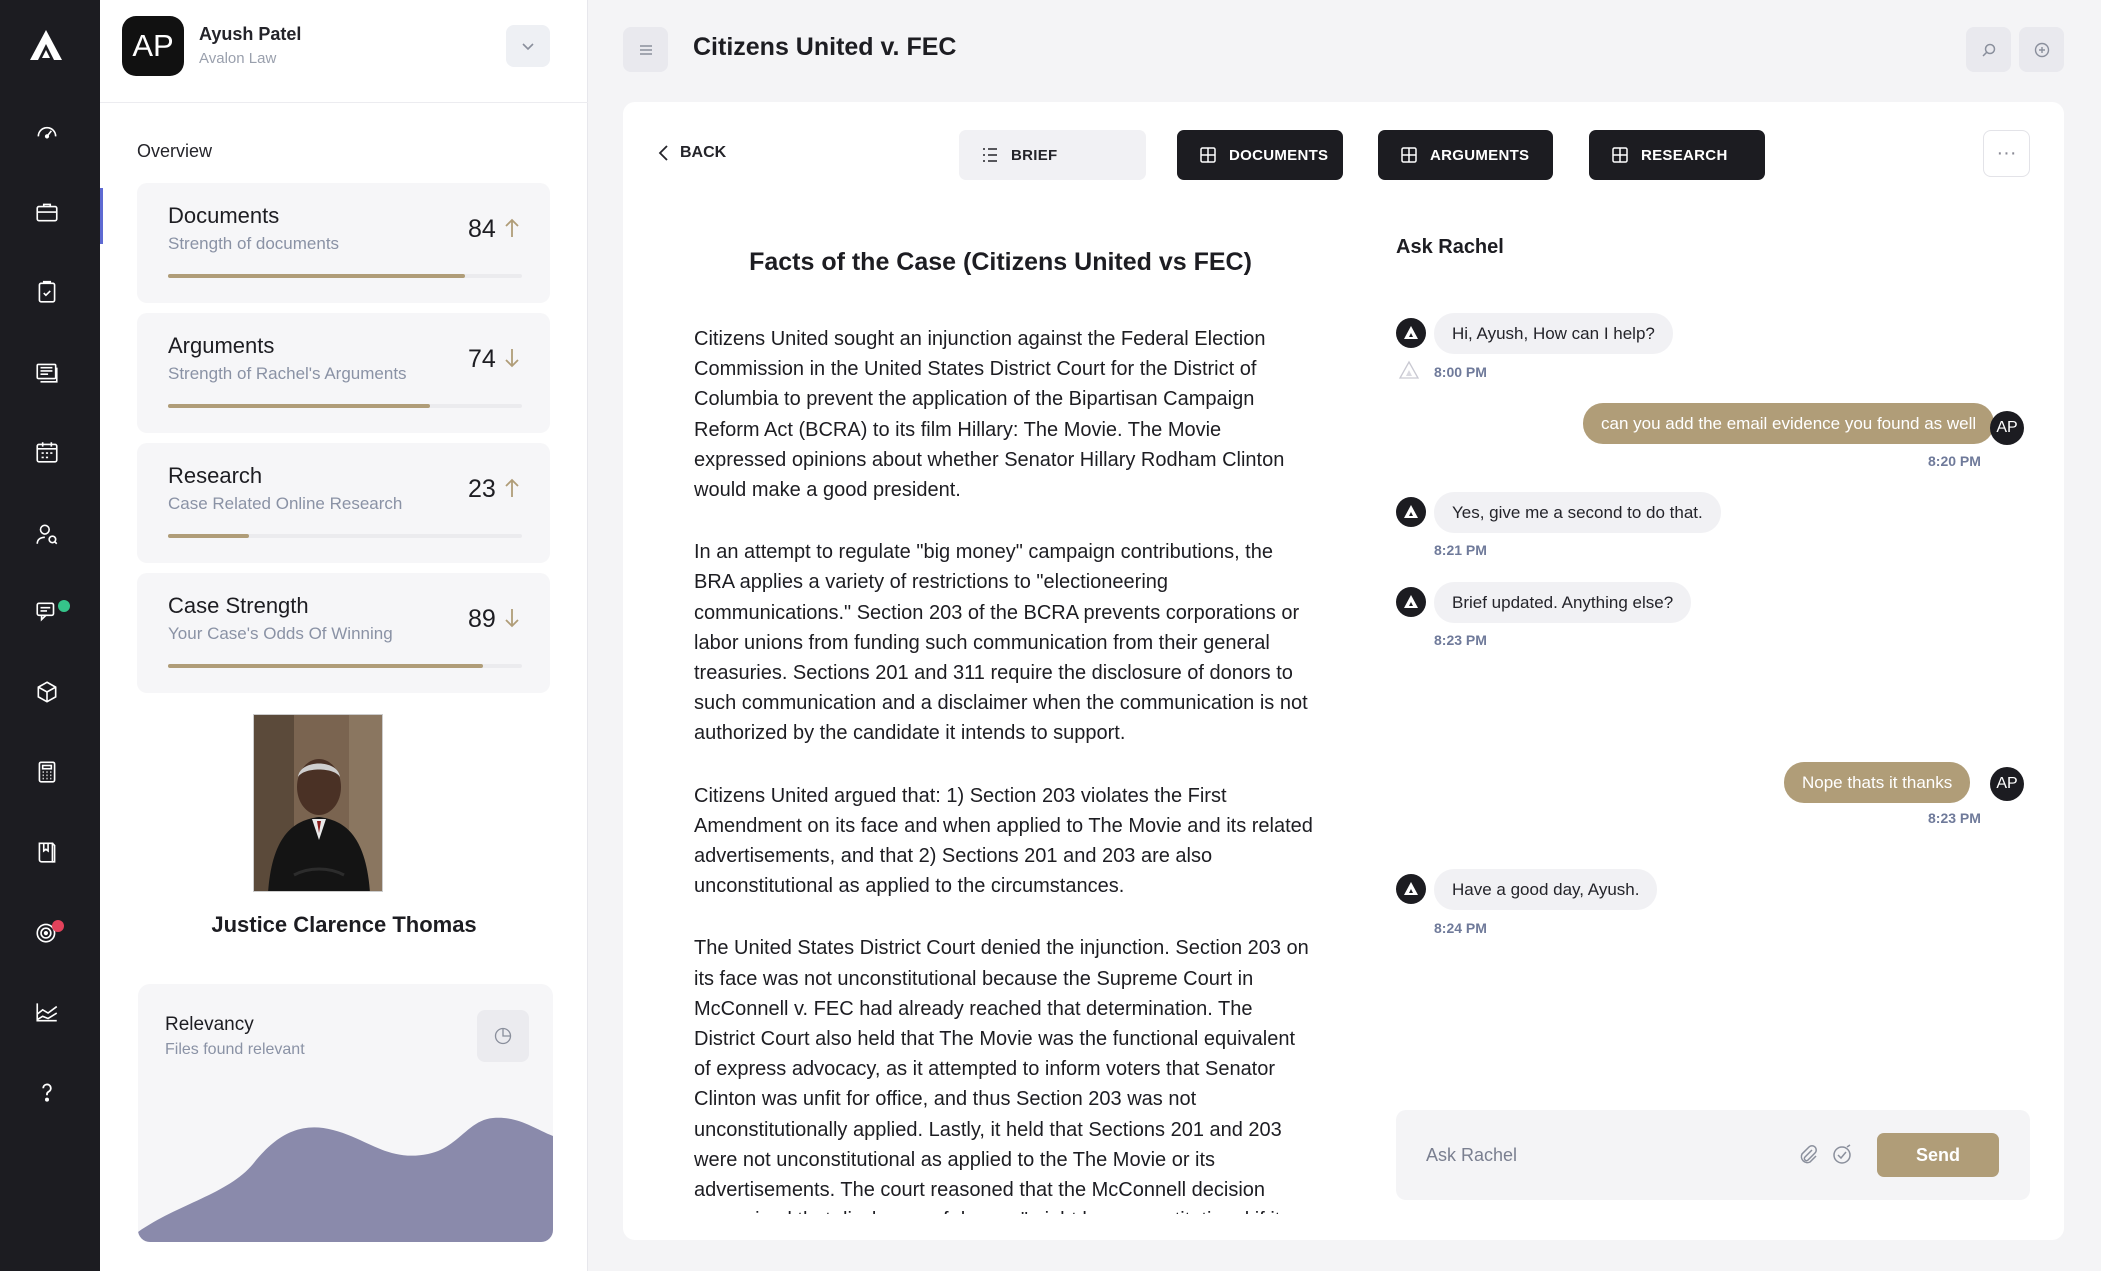 The height and width of the screenshot is (1271, 2101). Describe the element at coordinates (47, 212) in the screenshot. I see `briefcase-icon` at that location.